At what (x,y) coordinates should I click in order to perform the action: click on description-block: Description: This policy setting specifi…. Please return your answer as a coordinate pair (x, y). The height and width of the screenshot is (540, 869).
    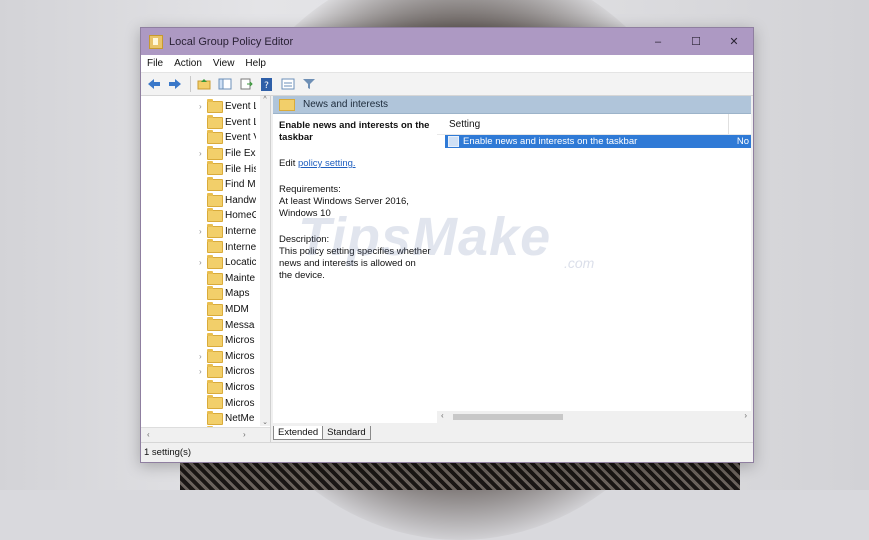
    Looking at the image, I should click on (355, 258).